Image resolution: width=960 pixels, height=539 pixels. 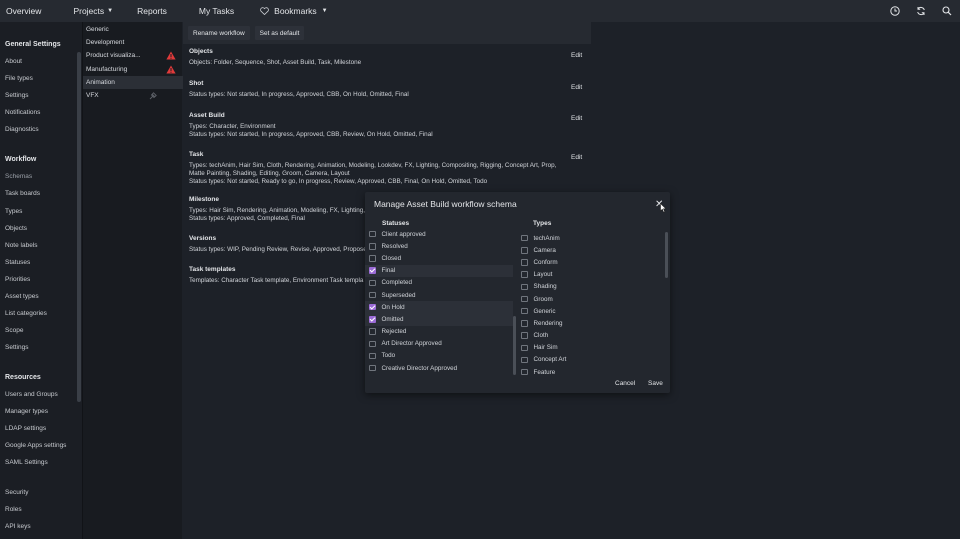 I want to click on type-option: Feature, so click(x=590, y=372).